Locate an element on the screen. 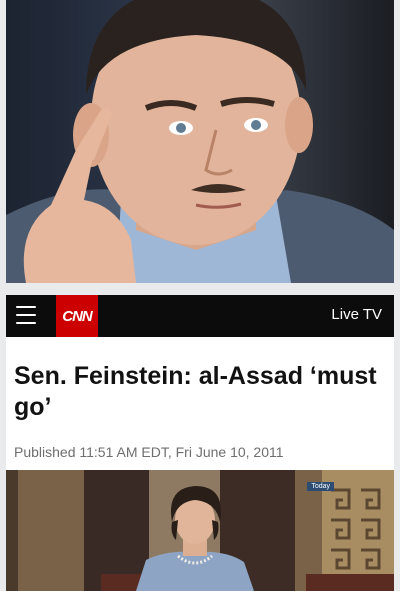 The image size is (400, 591). live-tv-link: Live TV is located at coordinates (356, 314).